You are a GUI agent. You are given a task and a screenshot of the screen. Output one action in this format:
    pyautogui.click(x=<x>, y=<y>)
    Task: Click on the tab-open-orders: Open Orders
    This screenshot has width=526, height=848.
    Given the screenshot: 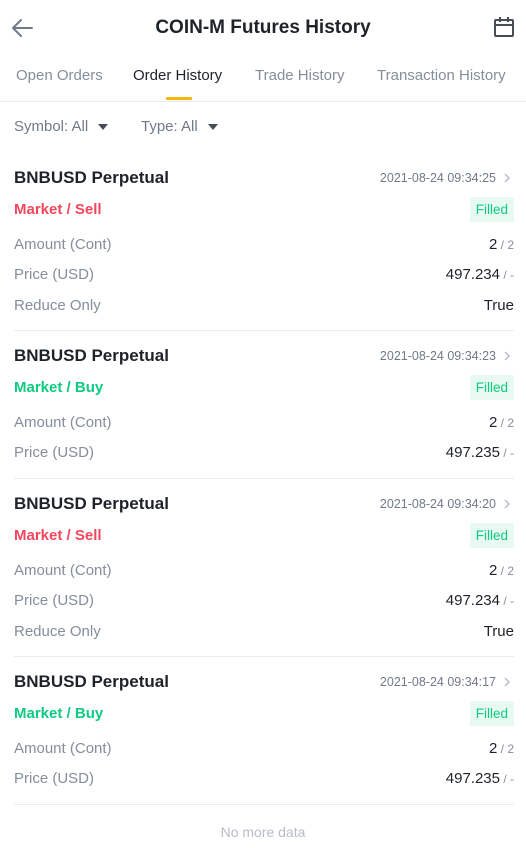 What is the action you would take?
    pyautogui.click(x=59, y=75)
    